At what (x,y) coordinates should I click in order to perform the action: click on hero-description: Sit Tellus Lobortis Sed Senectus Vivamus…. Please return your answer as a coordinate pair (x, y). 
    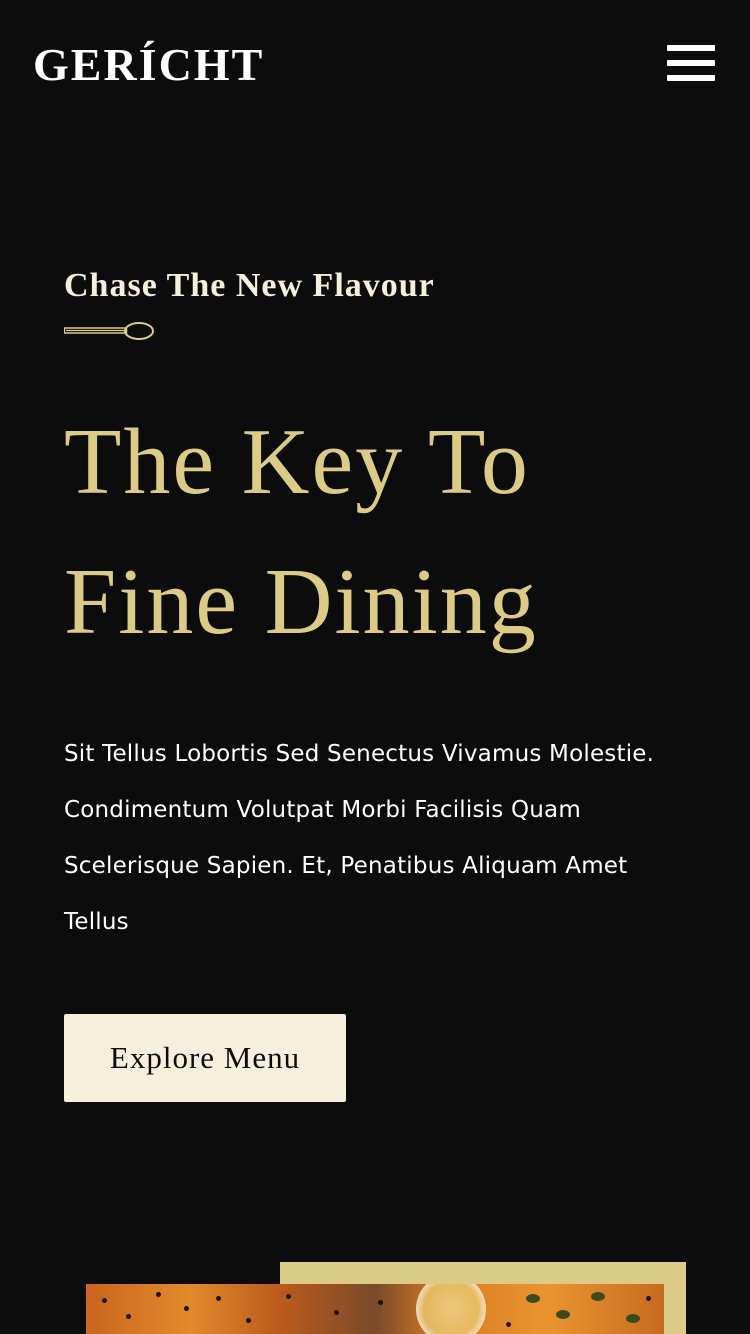
    Looking at the image, I should click on (359, 838).